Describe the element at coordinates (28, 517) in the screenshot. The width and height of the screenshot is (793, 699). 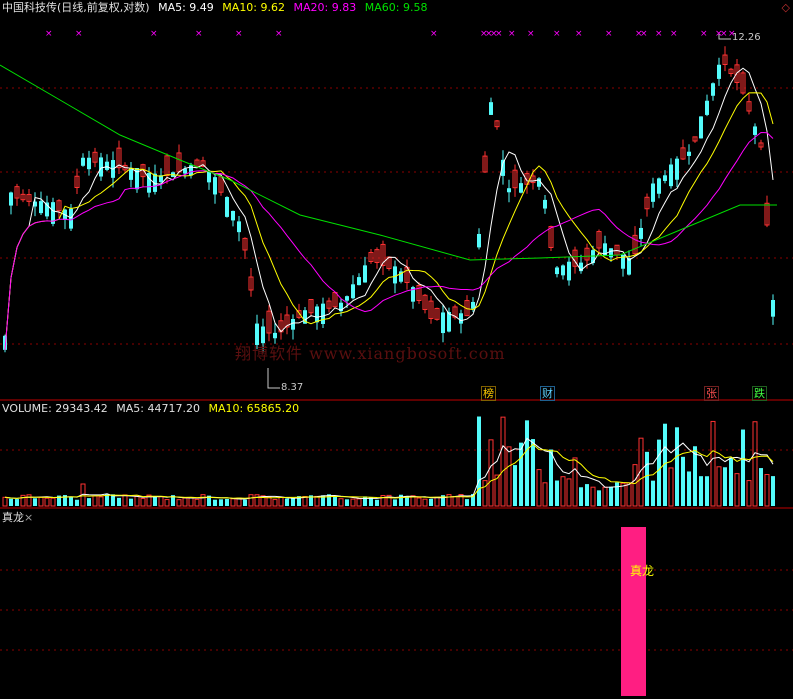
I see `close-icon: ×` at that location.